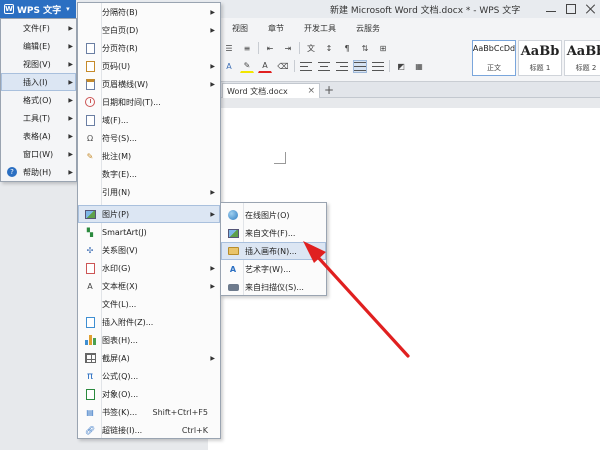  Describe the element at coordinates (494, 58) in the screenshot. I see `style-normal: AaBbCcDd 正文` at that location.